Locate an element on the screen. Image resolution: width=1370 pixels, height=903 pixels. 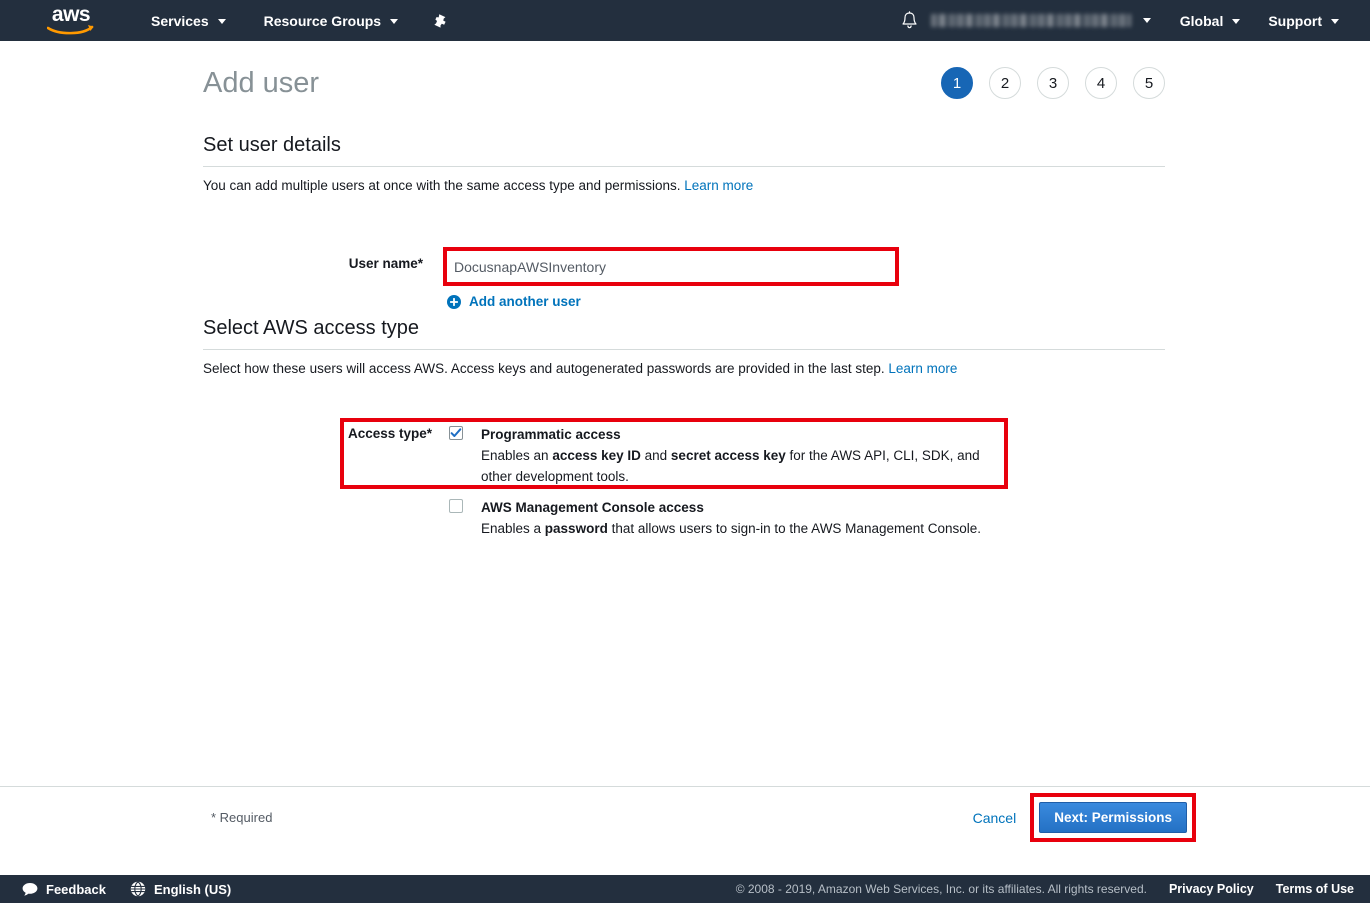
nav-resource-groups: Resource Groups is located at coordinates (331, 20).